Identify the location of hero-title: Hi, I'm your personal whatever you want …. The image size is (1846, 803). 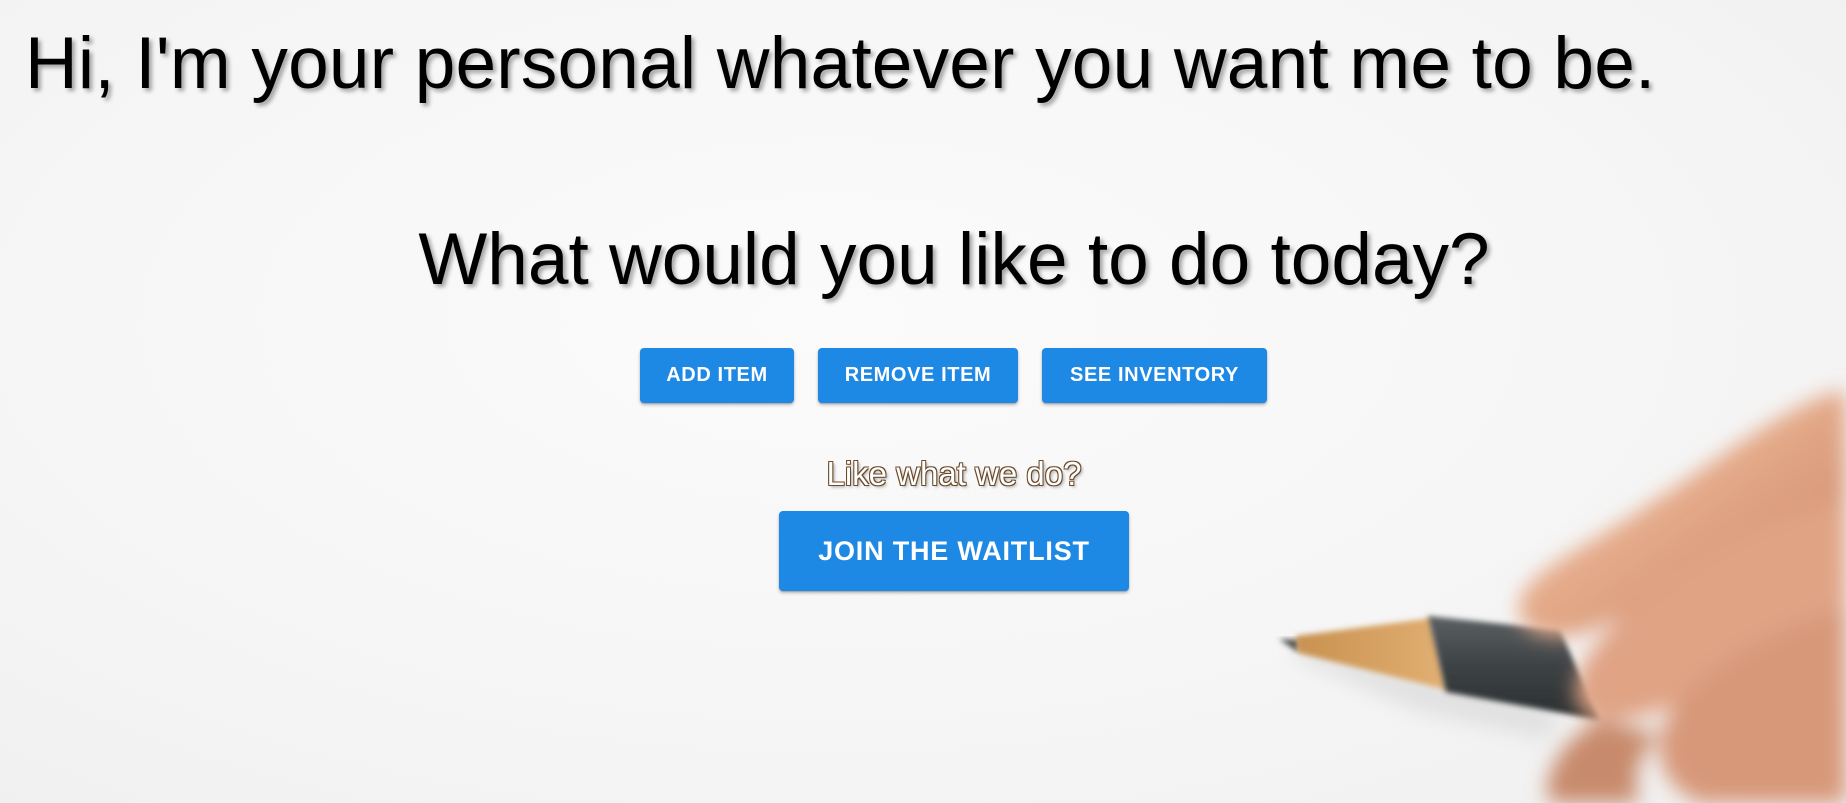
(840, 63).